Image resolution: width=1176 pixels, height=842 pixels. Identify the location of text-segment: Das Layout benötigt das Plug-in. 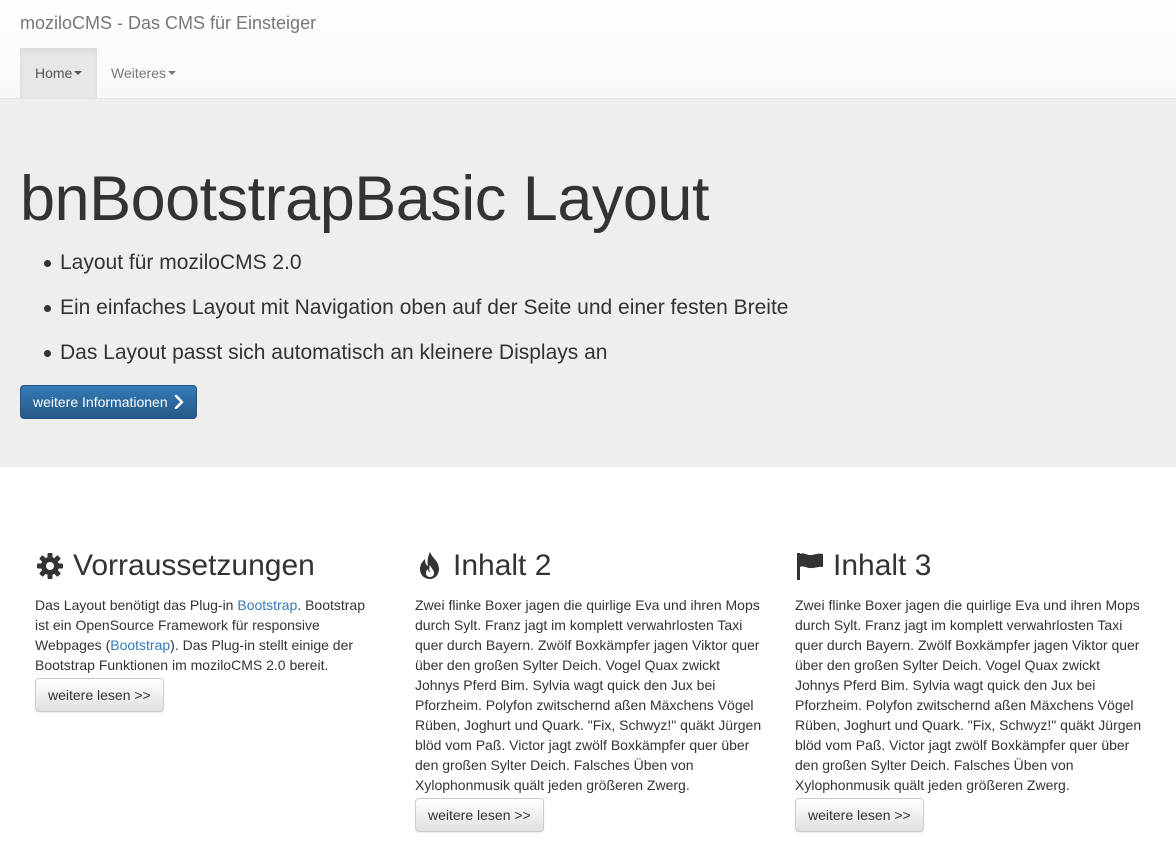
(136, 605).